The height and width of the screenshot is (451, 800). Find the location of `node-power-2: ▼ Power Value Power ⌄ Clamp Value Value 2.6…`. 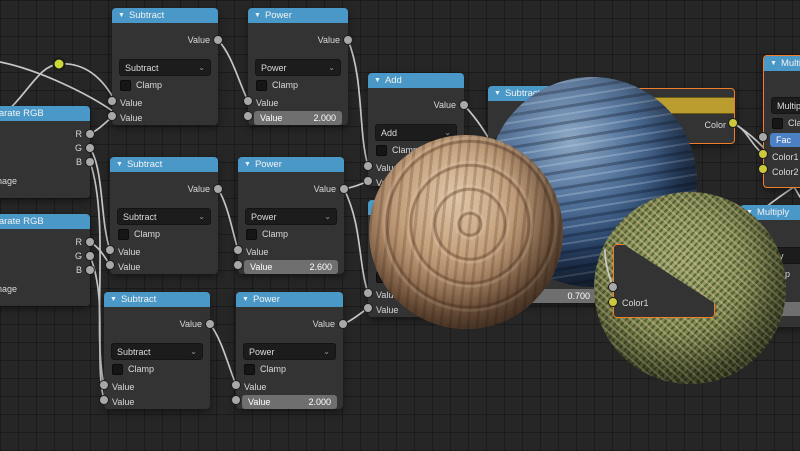

node-power-2: ▼ Power Value Power ⌄ Clamp Value Value 2.6… is located at coordinates (291, 215).